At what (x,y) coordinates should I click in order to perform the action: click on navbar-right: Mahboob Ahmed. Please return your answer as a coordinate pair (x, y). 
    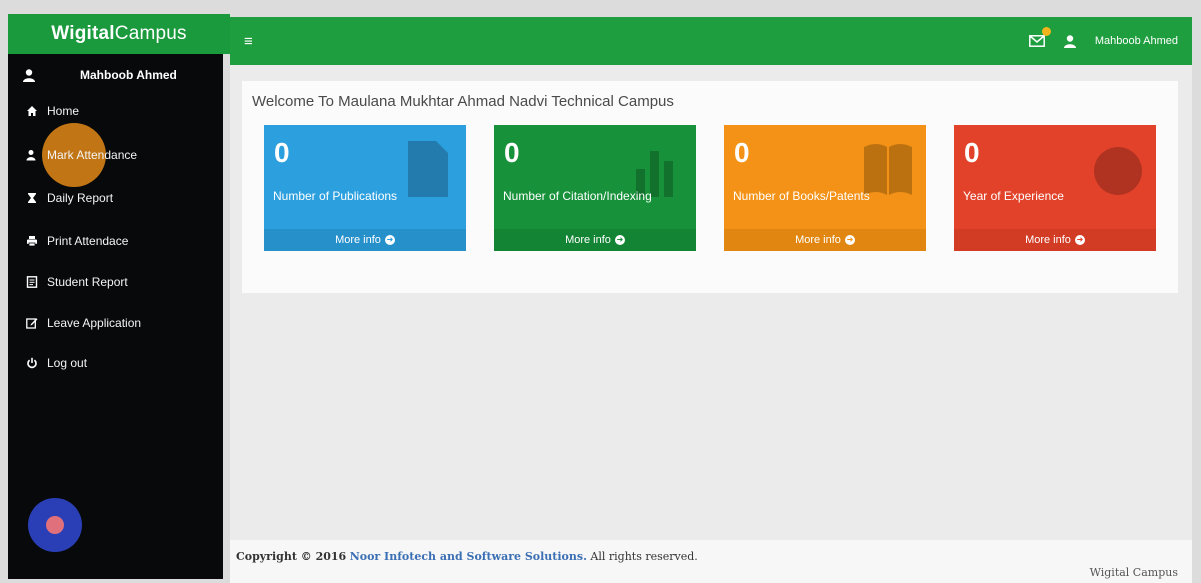
    Looking at the image, I should click on (1103, 37).